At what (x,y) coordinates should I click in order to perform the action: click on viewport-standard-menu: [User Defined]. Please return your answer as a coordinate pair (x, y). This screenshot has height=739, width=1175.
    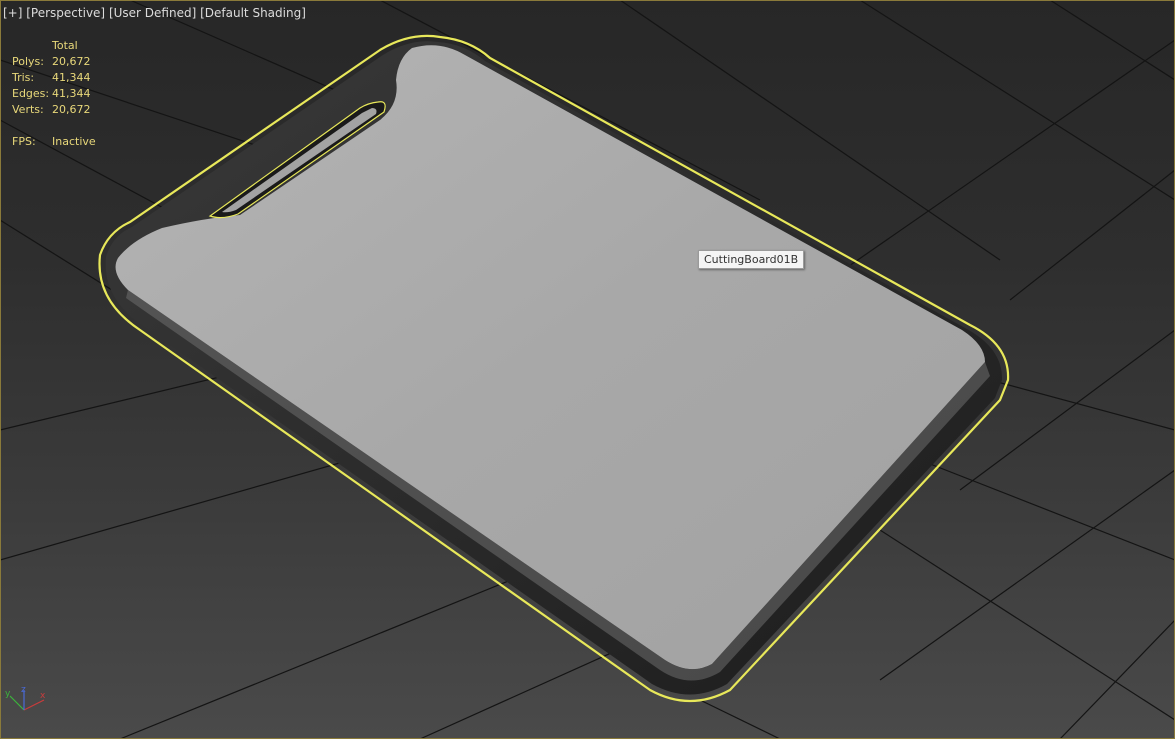
    Looking at the image, I should click on (152, 13).